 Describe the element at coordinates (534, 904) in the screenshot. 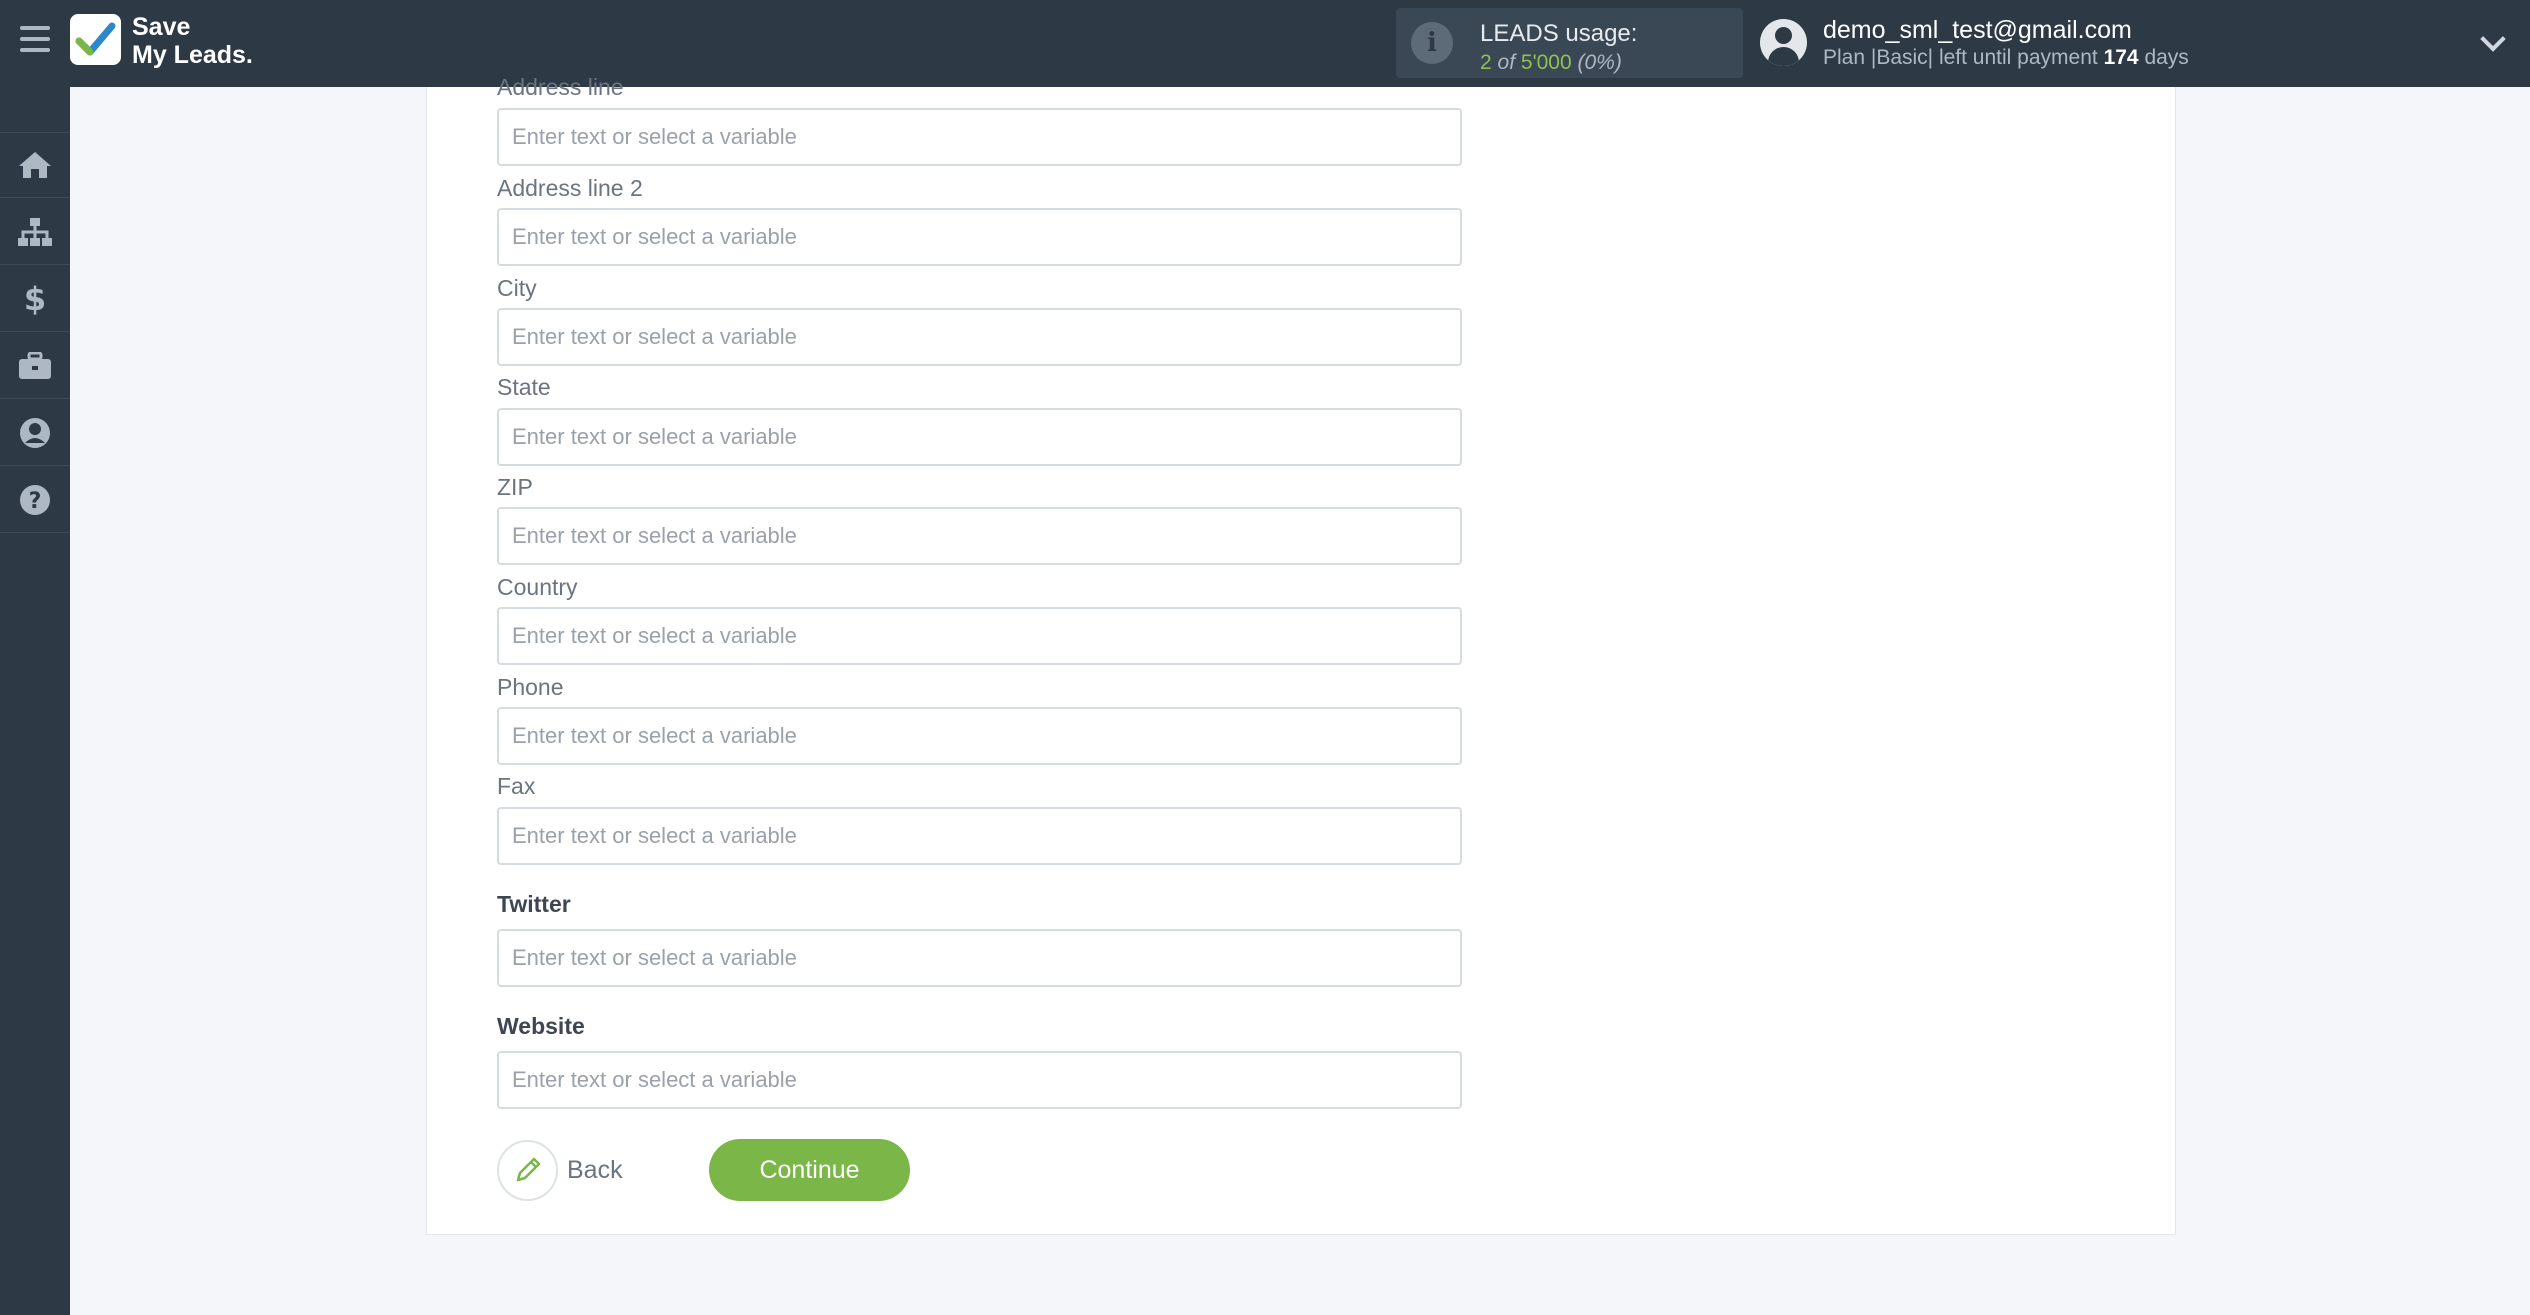

I see `label-twitter: Twitter` at that location.